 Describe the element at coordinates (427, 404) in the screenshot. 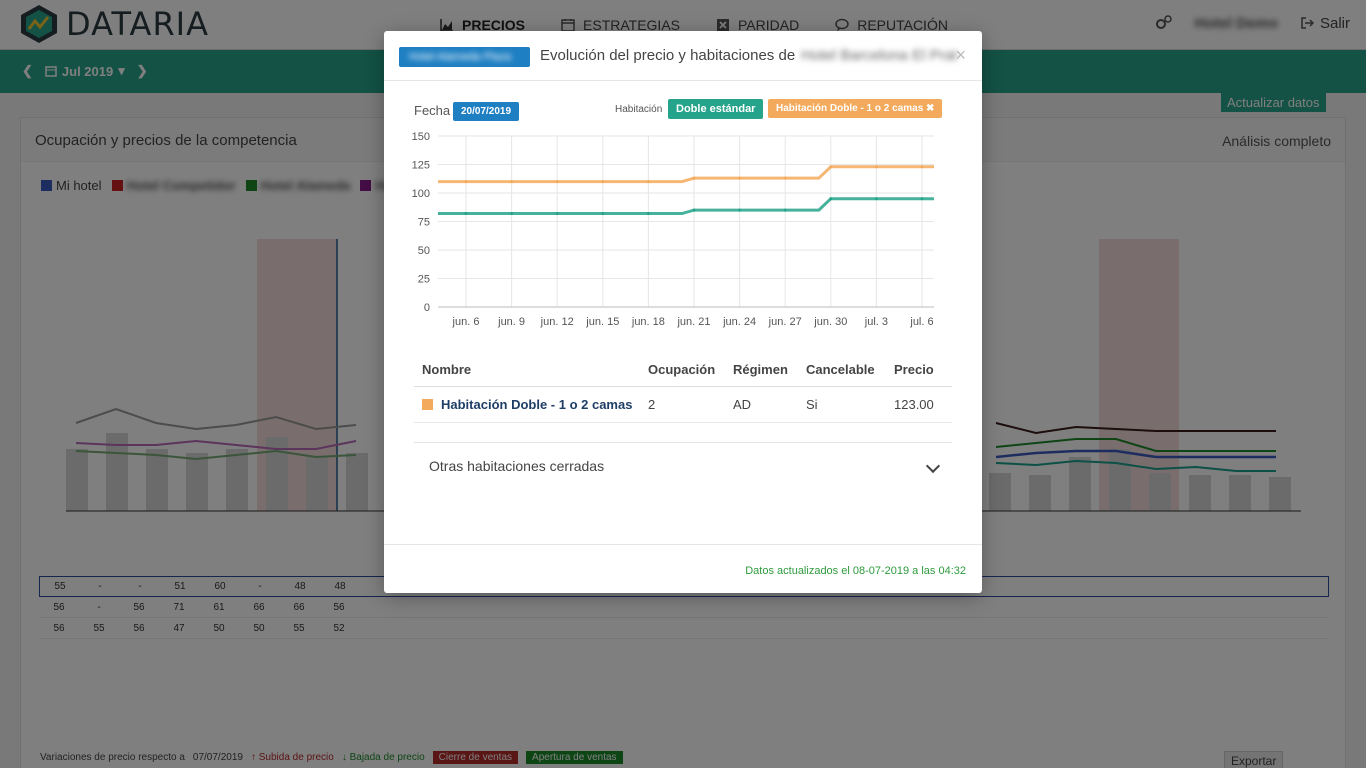

I see `room-color-swatch` at that location.